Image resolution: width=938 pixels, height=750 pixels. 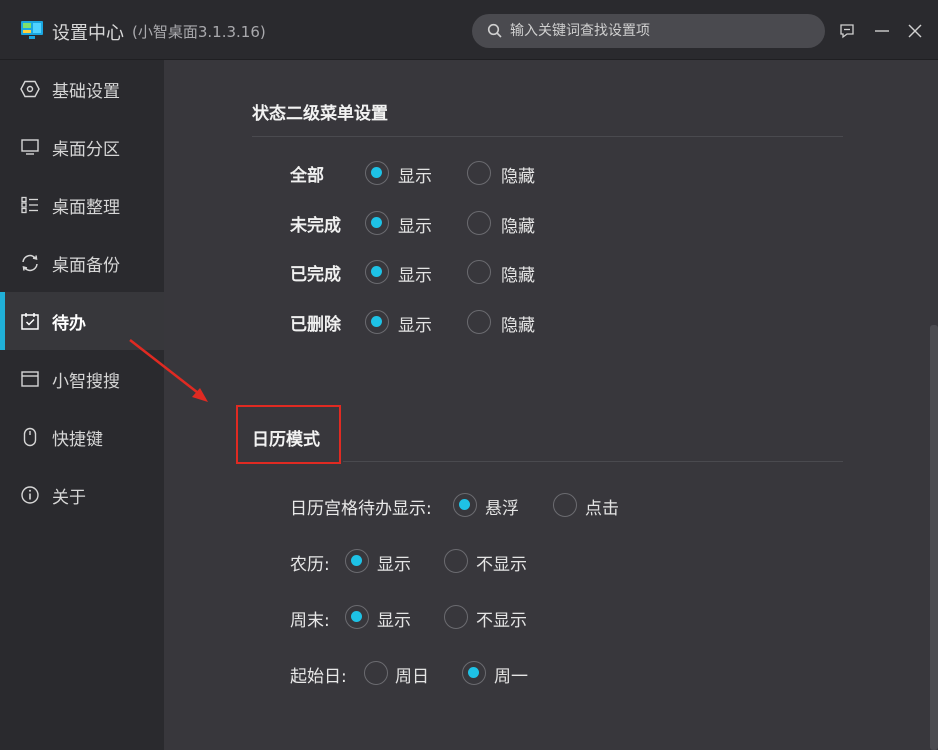 I want to click on window-title: 设置中心, so click(x=88, y=33).